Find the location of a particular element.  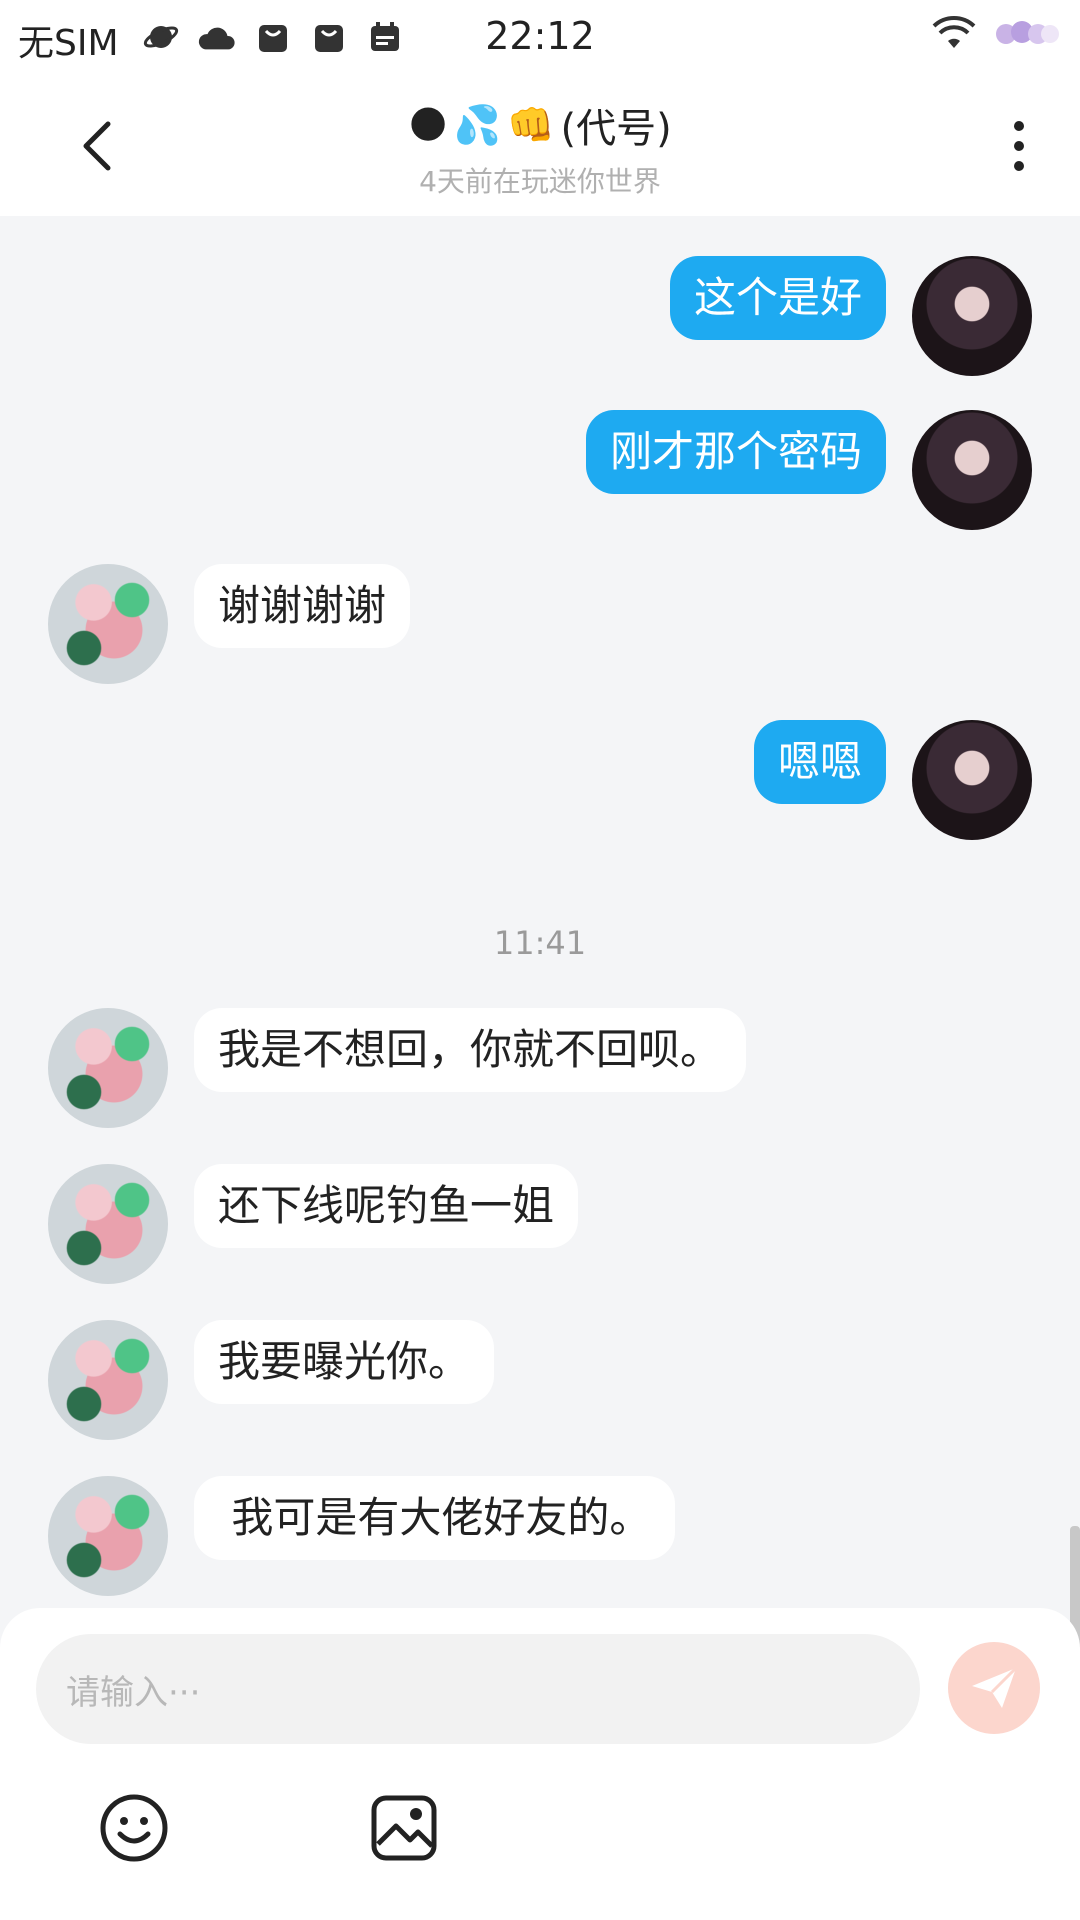

more-vertical-icon is located at coordinates (1019, 146).